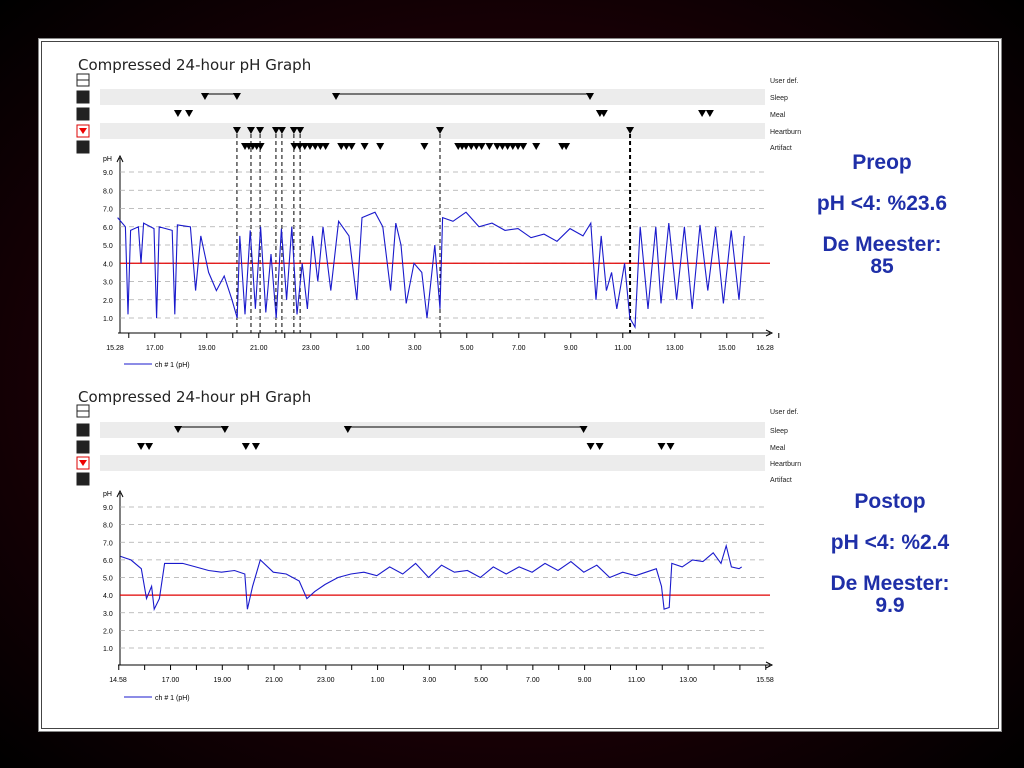 The width and height of the screenshot is (1024, 768). Describe the element at coordinates (882, 162) in the screenshot. I see `annotation-label: Preop` at that location.